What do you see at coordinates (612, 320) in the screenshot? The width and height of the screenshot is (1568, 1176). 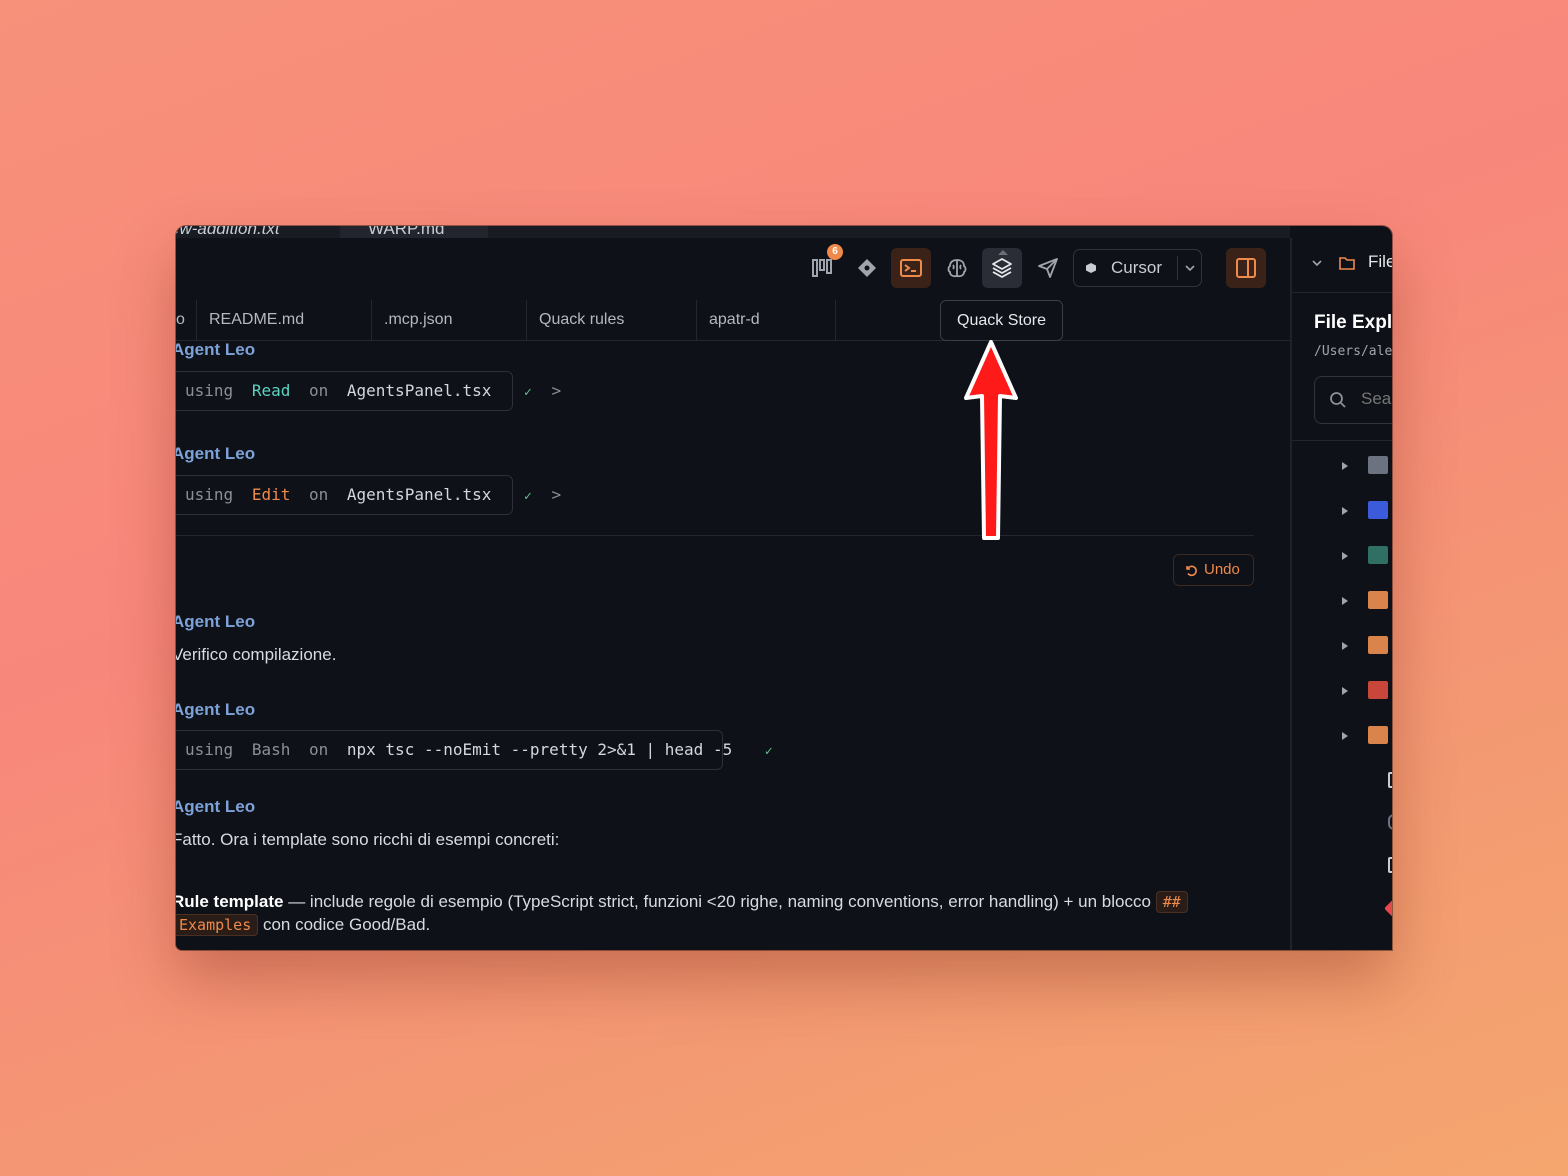 I see `doc-tab-quack-rules: Quack rules` at bounding box center [612, 320].